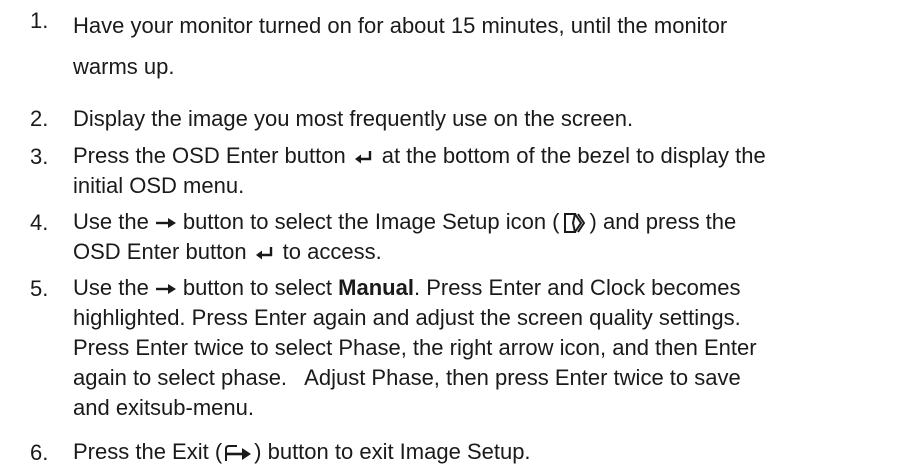 This screenshot has width=914, height=473. I want to click on step-number: 1., so click(39, 20).